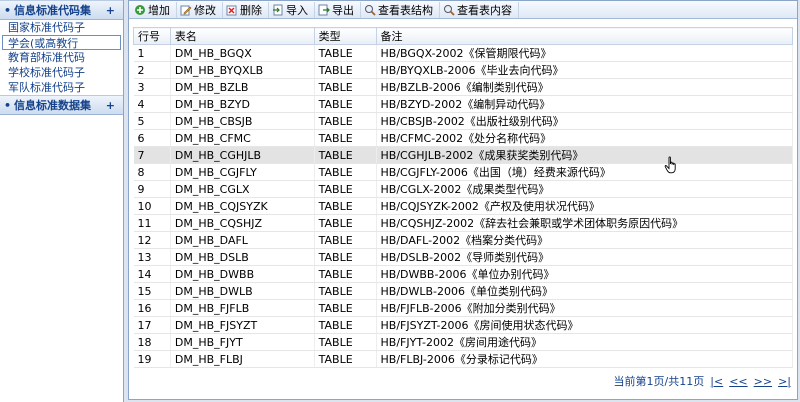 Image resolution: width=800 pixels, height=402 pixels. What do you see at coordinates (61, 27) in the screenshot?
I see `sidebar-item-national: 国家标准代码子` at bounding box center [61, 27].